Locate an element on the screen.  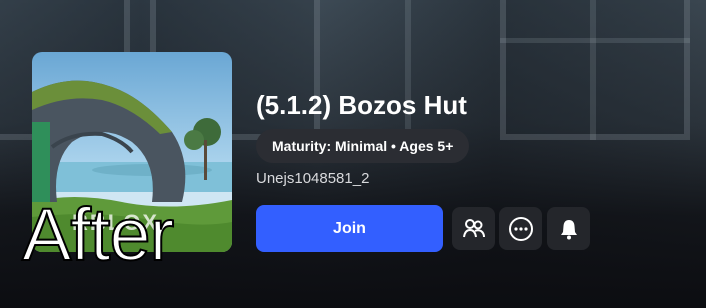
party-icon is located at coordinates (473, 227).